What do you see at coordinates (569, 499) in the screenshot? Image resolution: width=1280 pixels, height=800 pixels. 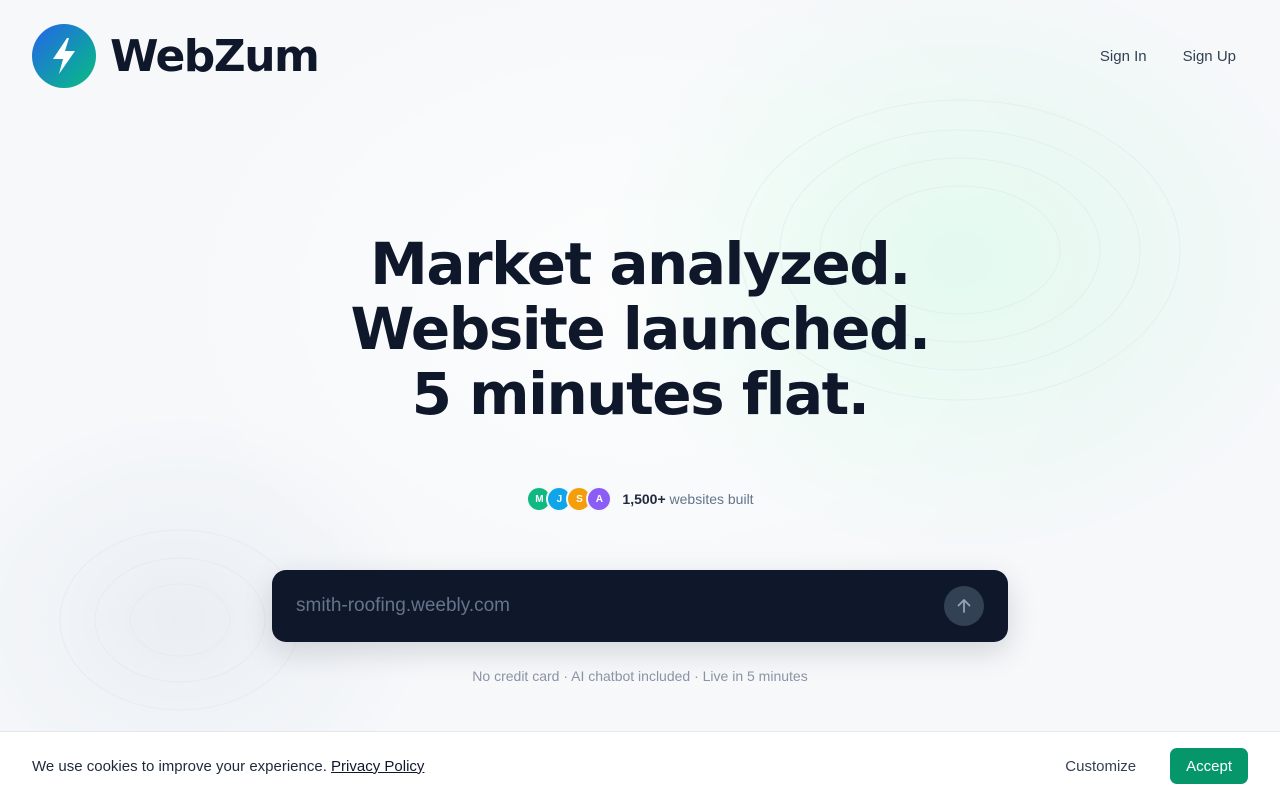 I see `avatar-stack: M J S A` at bounding box center [569, 499].